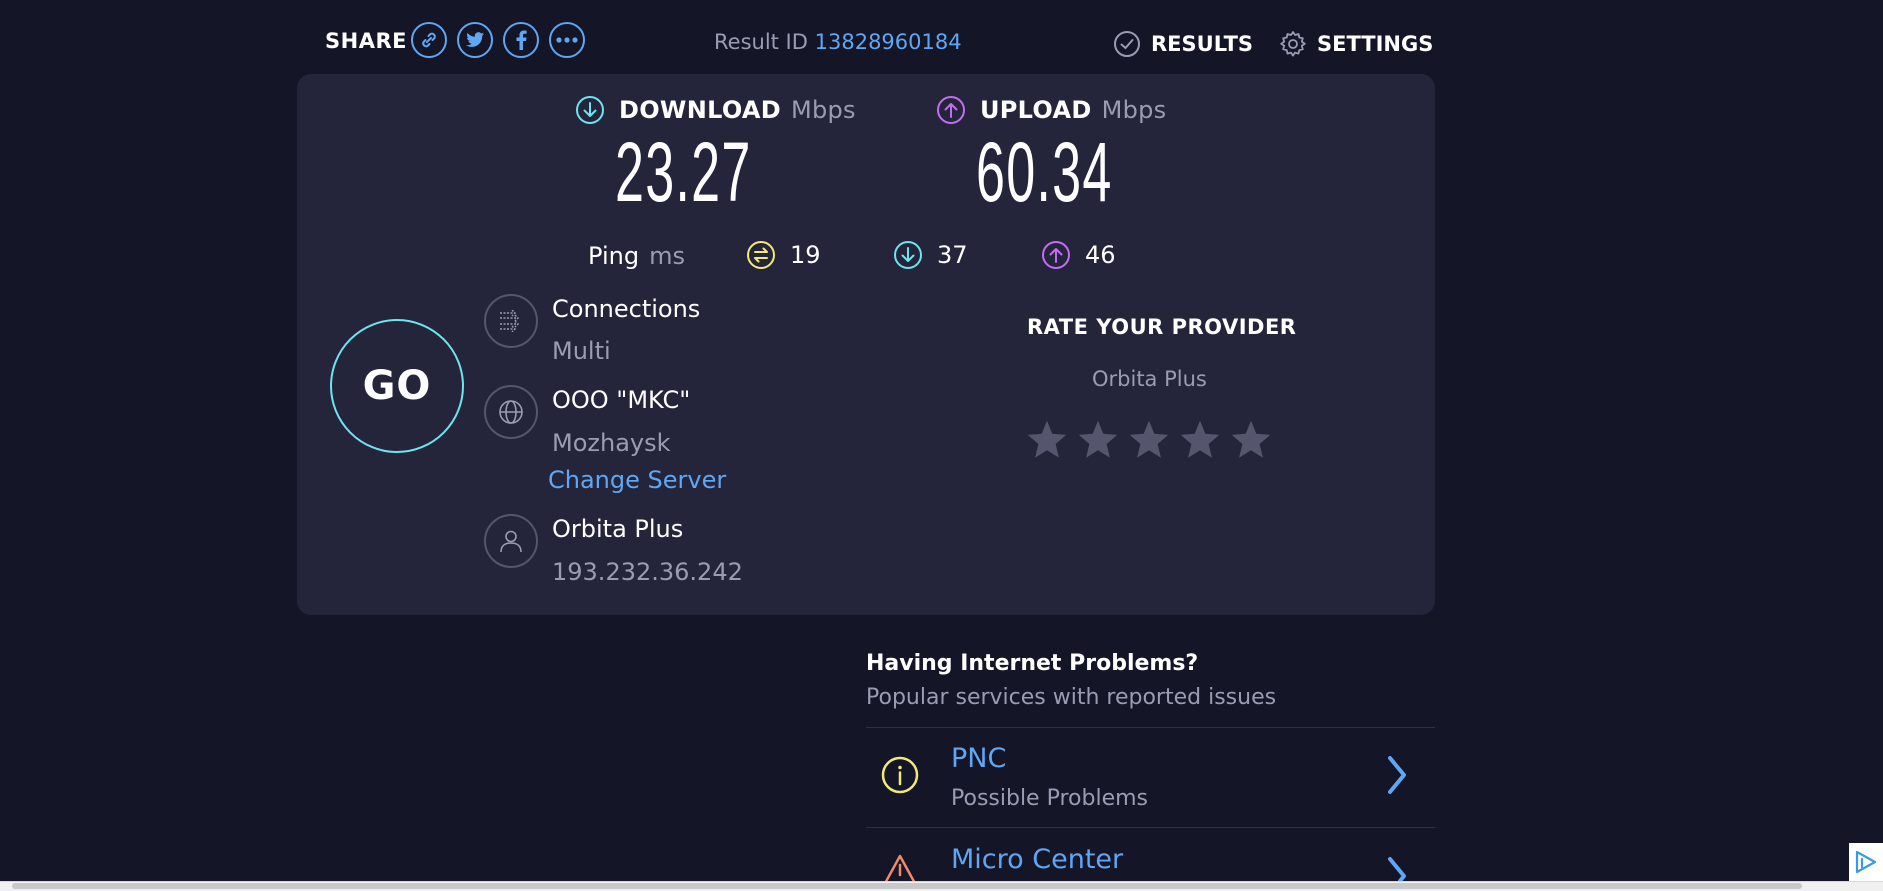 The width and height of the screenshot is (1883, 891). What do you see at coordinates (511, 412) in the screenshot?
I see `globe-icon` at bounding box center [511, 412].